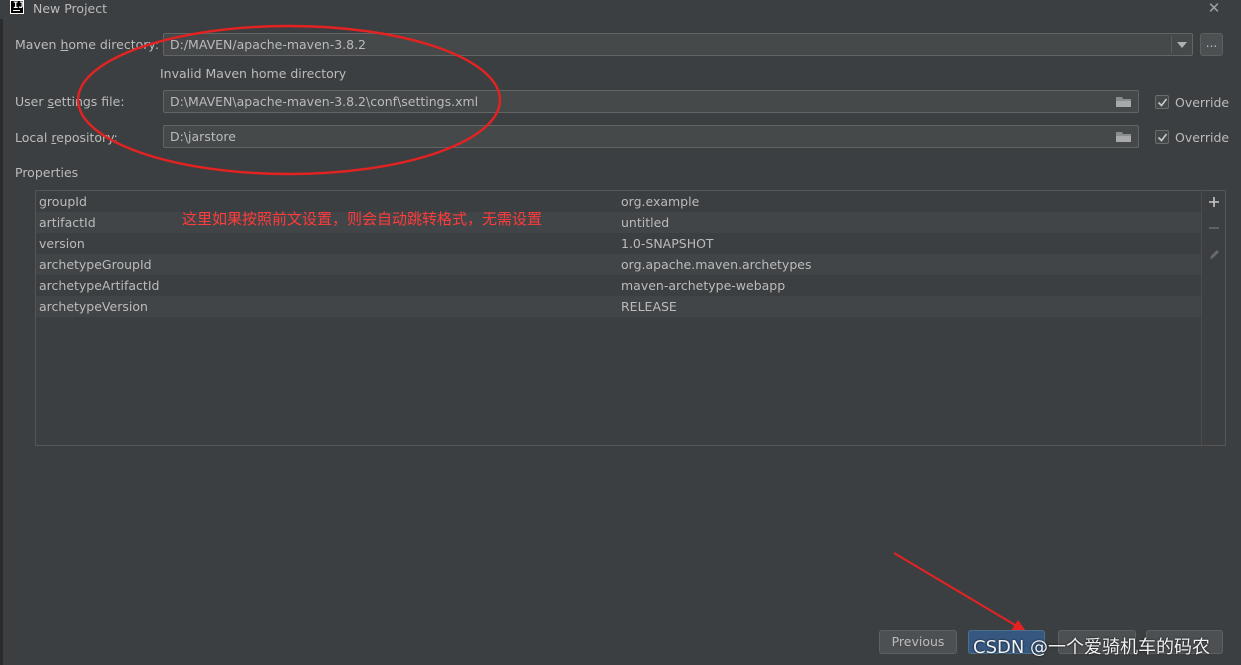 This screenshot has height=665, width=1241. Describe the element at coordinates (618, 306) in the screenshot. I see `table-row: archetypeVersion RELEASE` at that location.